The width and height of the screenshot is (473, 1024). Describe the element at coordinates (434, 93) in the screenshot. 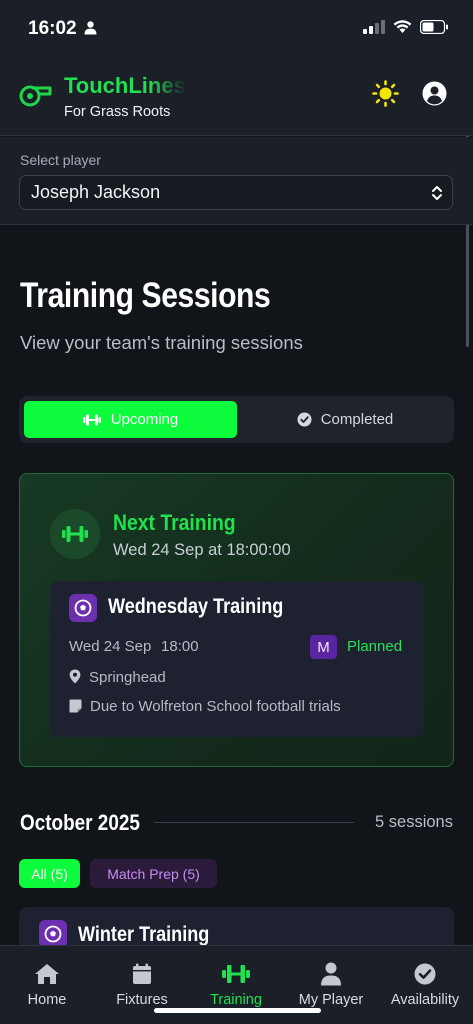

I see `account-icon` at that location.